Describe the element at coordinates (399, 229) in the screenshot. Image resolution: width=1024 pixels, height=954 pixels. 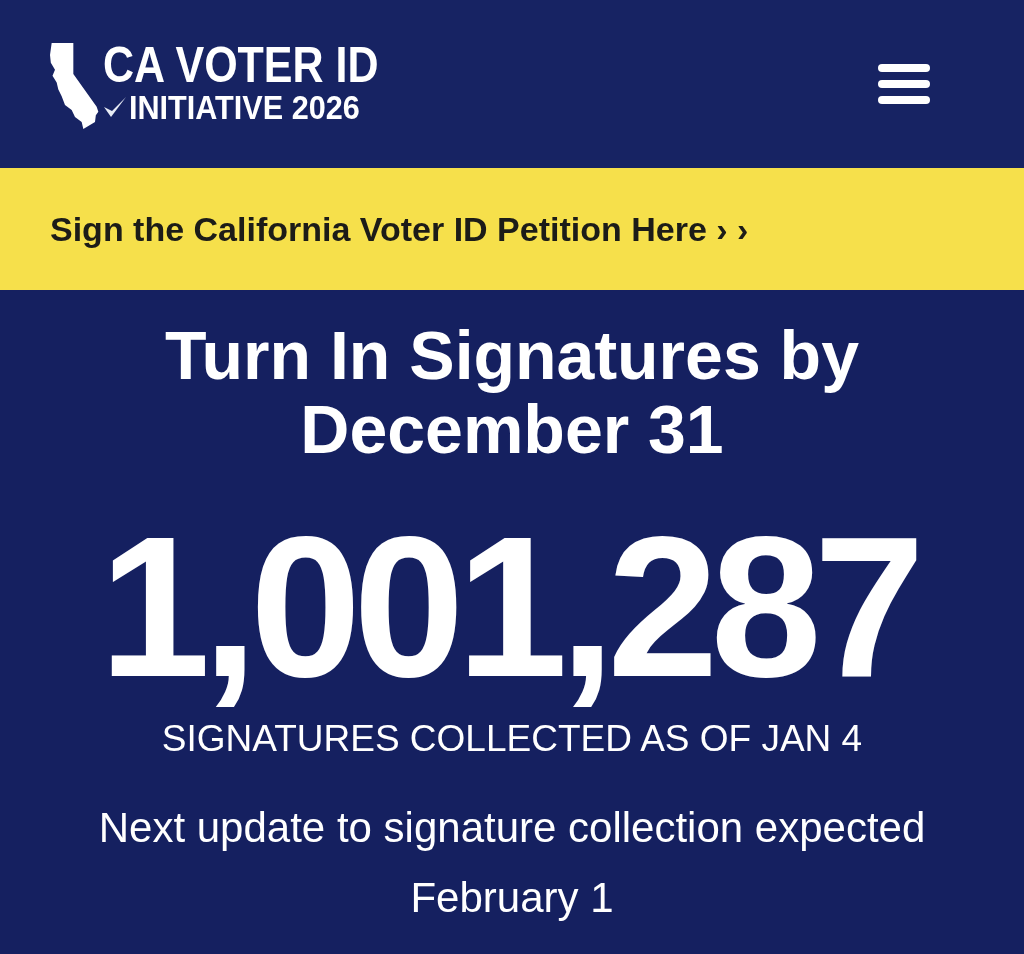
I see `petition-link: Sign the California Voter ID Petition Here › ›` at that location.